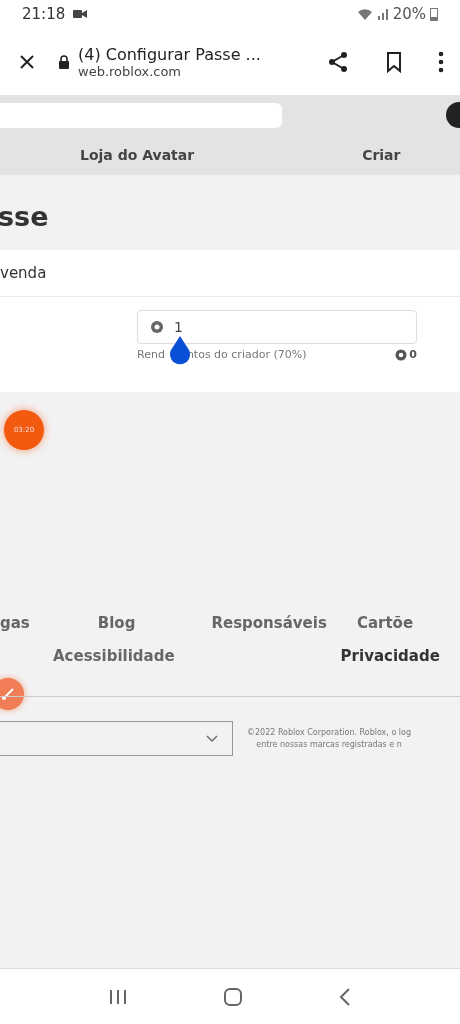  What do you see at coordinates (381, 155) in the screenshot?
I see `nav-link: Criar` at bounding box center [381, 155].